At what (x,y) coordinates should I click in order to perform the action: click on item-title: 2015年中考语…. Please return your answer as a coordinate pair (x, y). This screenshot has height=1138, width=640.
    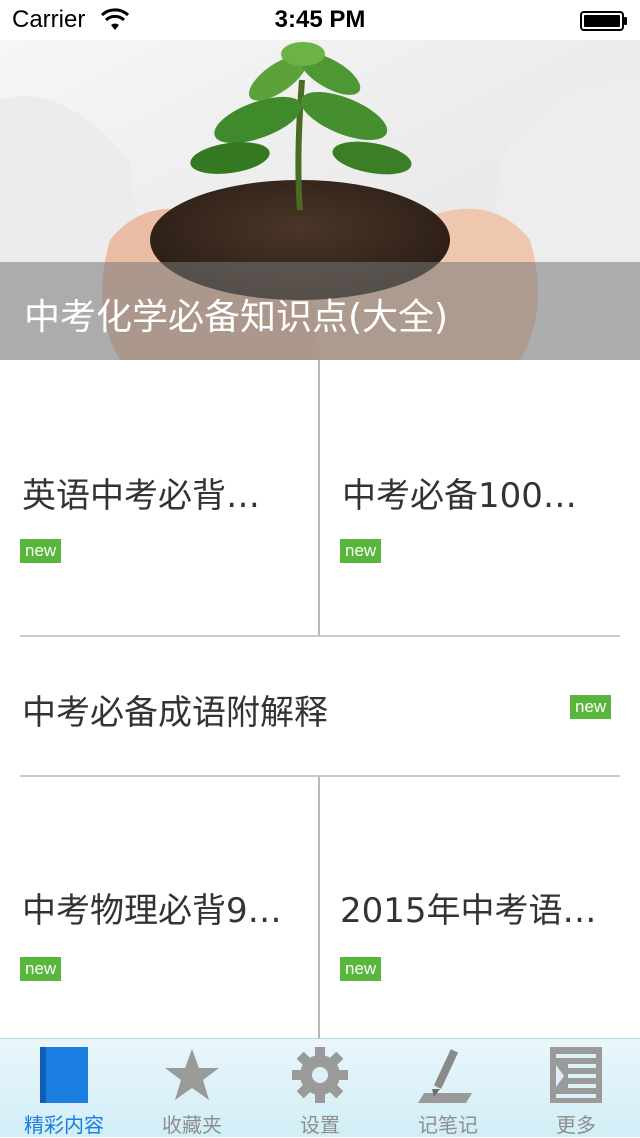
    Looking at the image, I should click on (468, 911).